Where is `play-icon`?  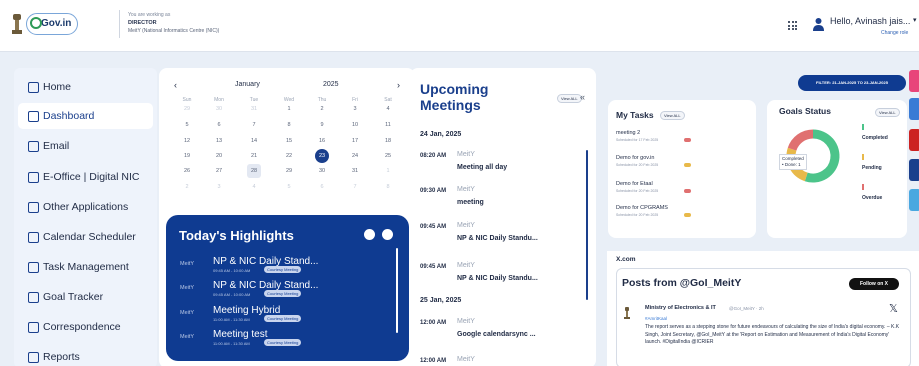
play-icon is located at coordinates (369, 234).